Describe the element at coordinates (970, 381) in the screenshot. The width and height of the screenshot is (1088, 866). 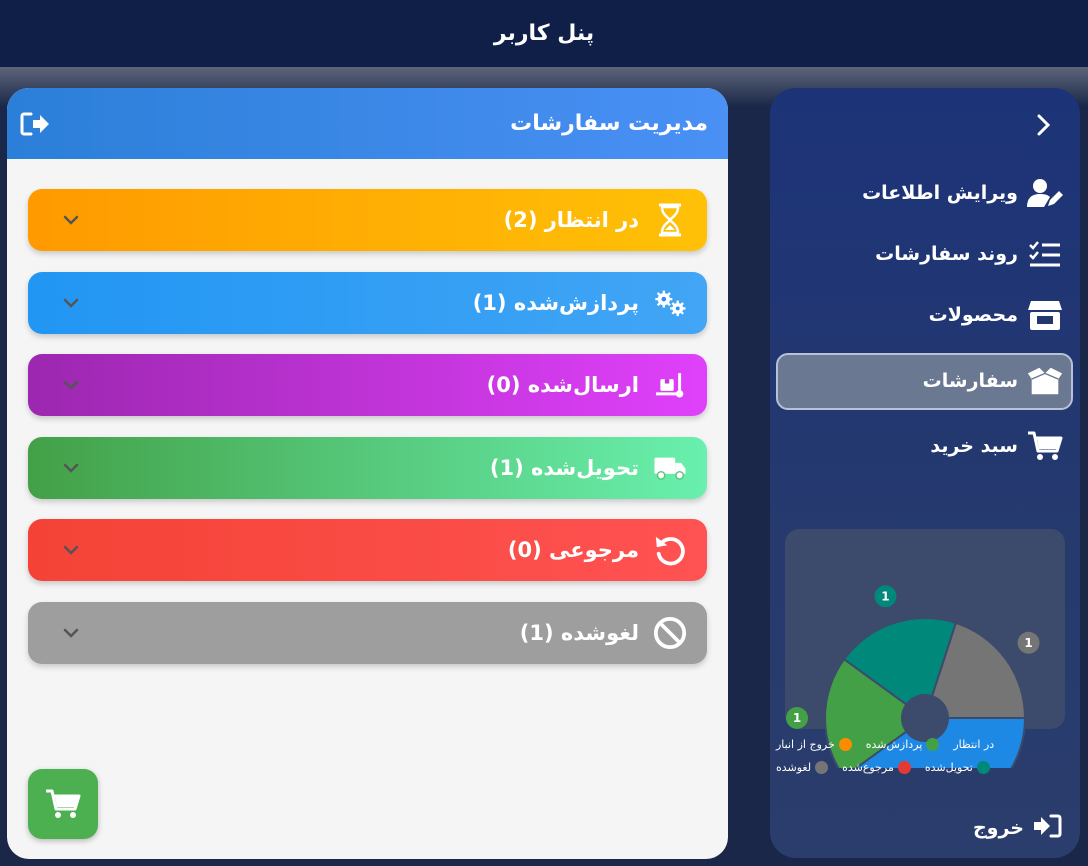
I see `sidebar-item-label: سفارشات` at that location.